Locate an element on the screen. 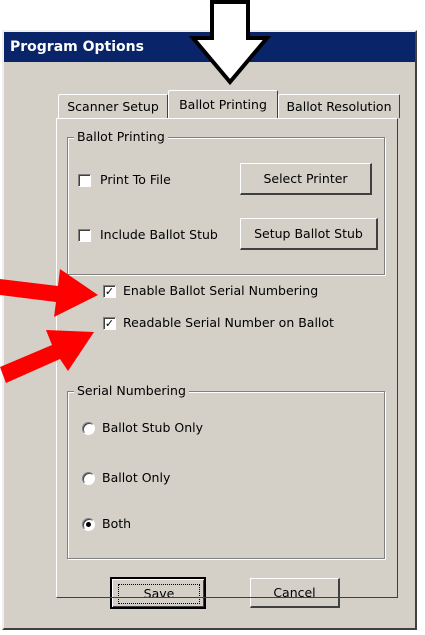  include-ballot-stub-checkbox: Include Ballot Stub is located at coordinates (153, 236).